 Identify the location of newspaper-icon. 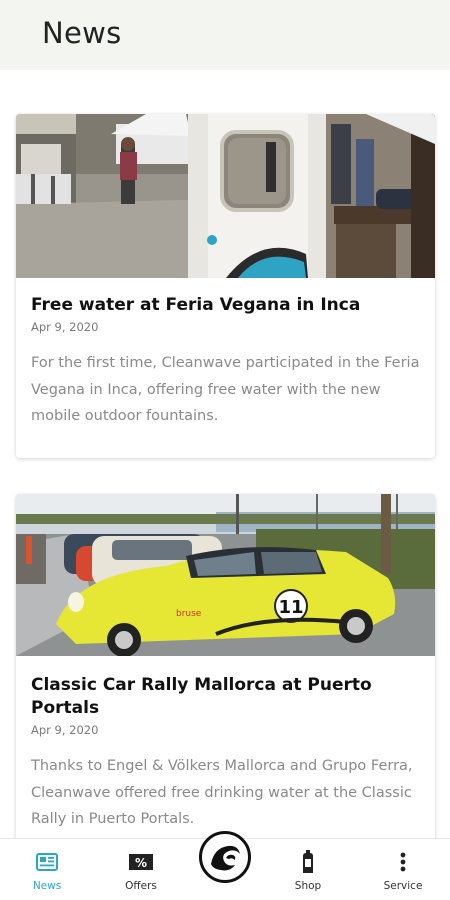
(47, 862).